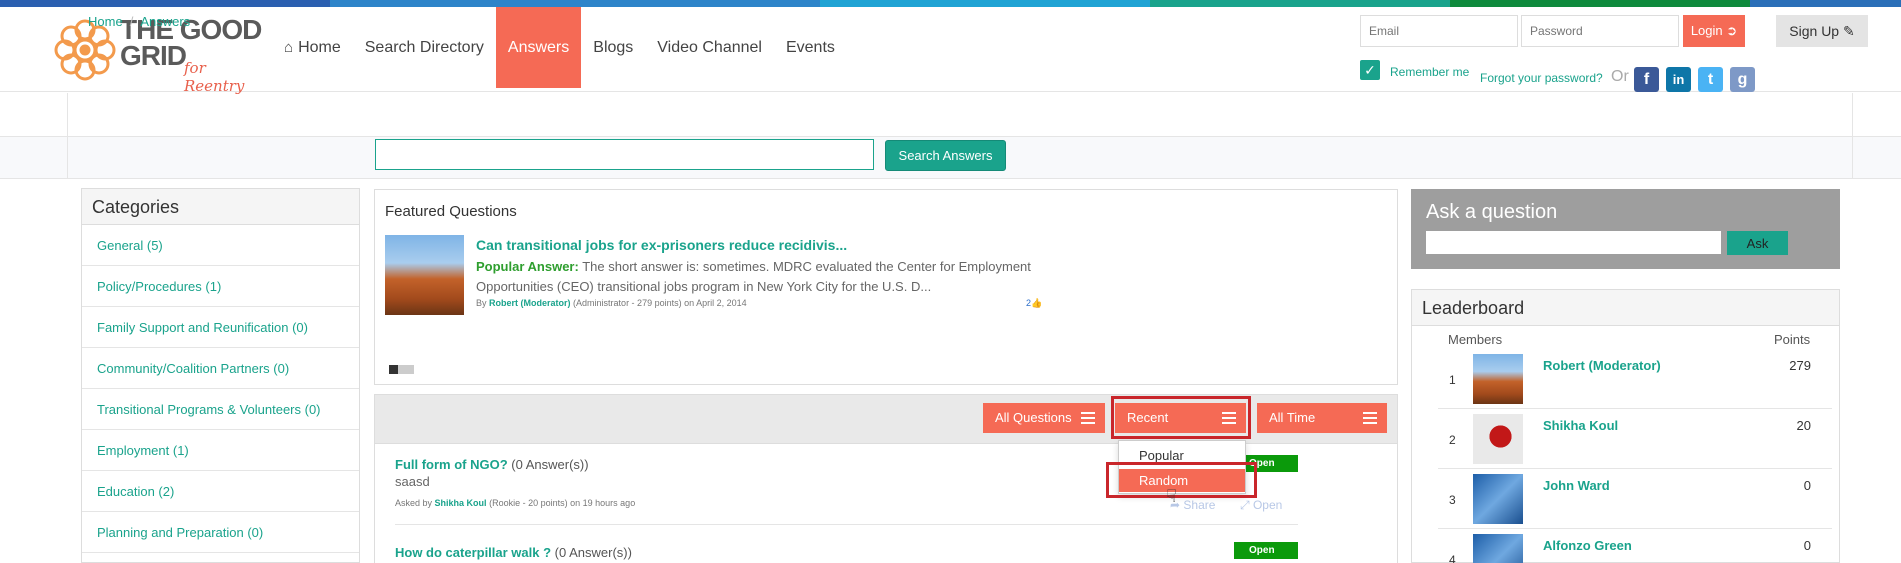  What do you see at coordinates (473, 552) in the screenshot?
I see `question-title-text: How do caterpillar walk ?` at bounding box center [473, 552].